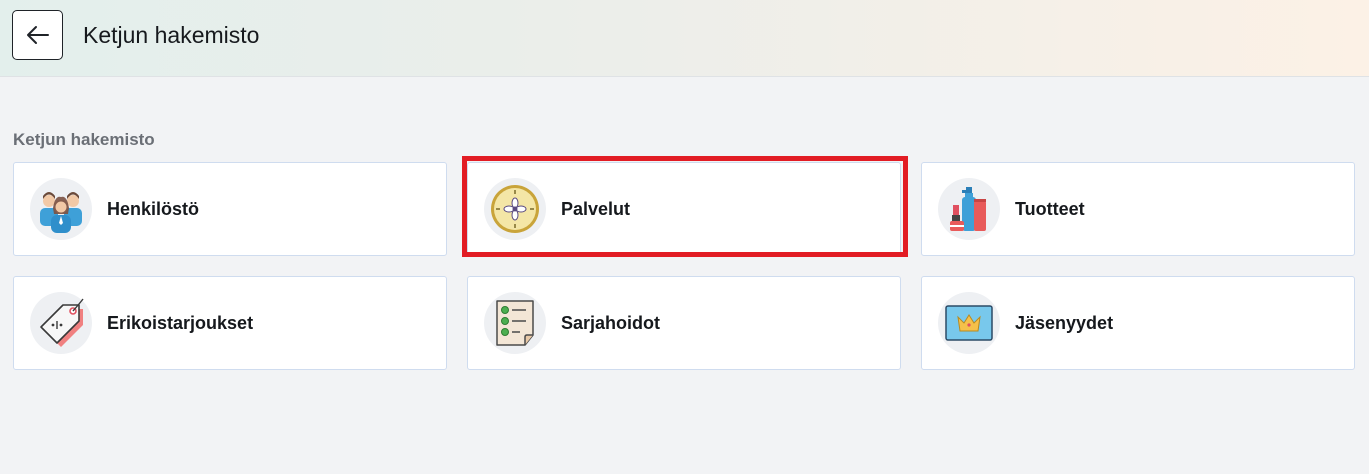  I want to click on card-jasenyydet: Jäsenyydet, so click(1138, 323).